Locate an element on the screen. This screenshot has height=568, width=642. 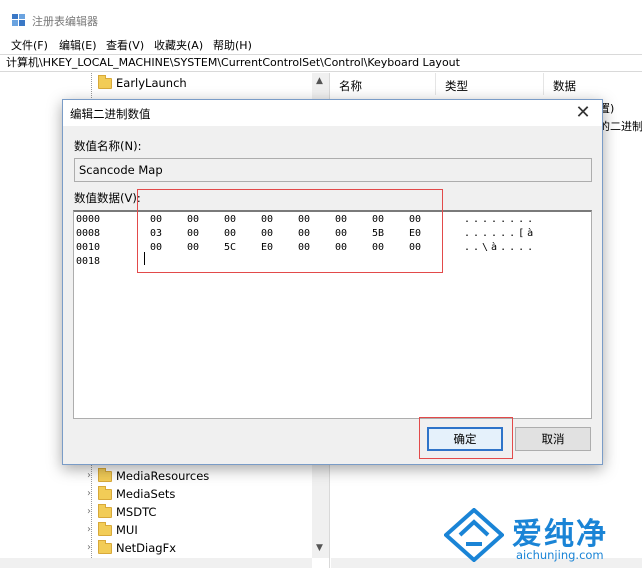
menu-help: 帮助(H) is located at coordinates (232, 45).